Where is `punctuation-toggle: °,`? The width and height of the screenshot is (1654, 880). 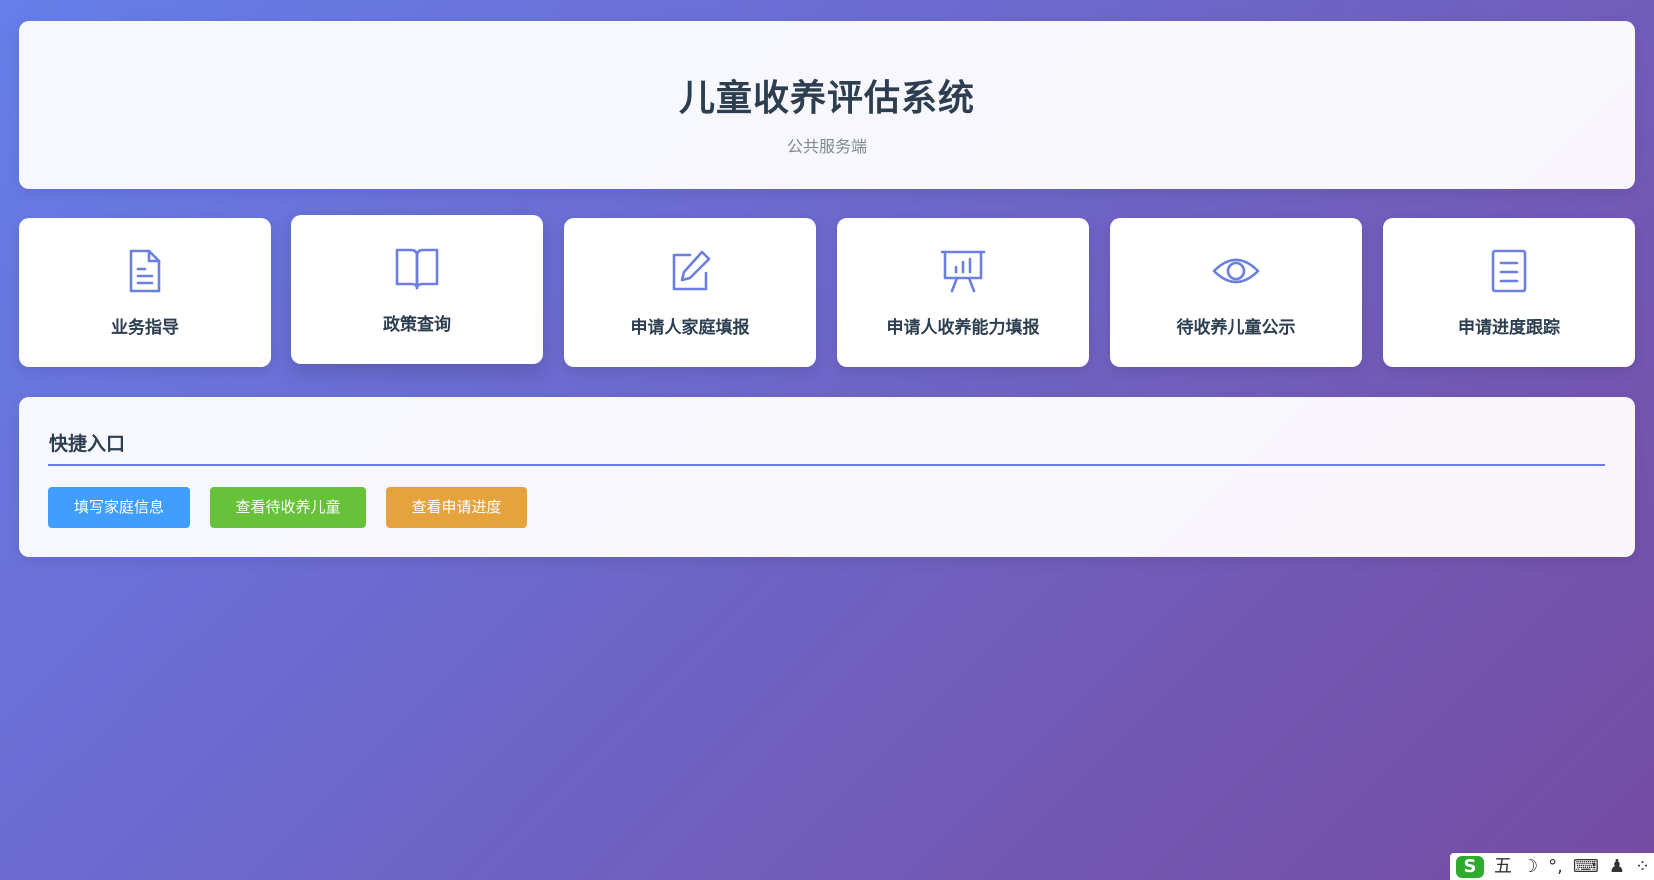 punctuation-toggle: °, is located at coordinates (1555, 866).